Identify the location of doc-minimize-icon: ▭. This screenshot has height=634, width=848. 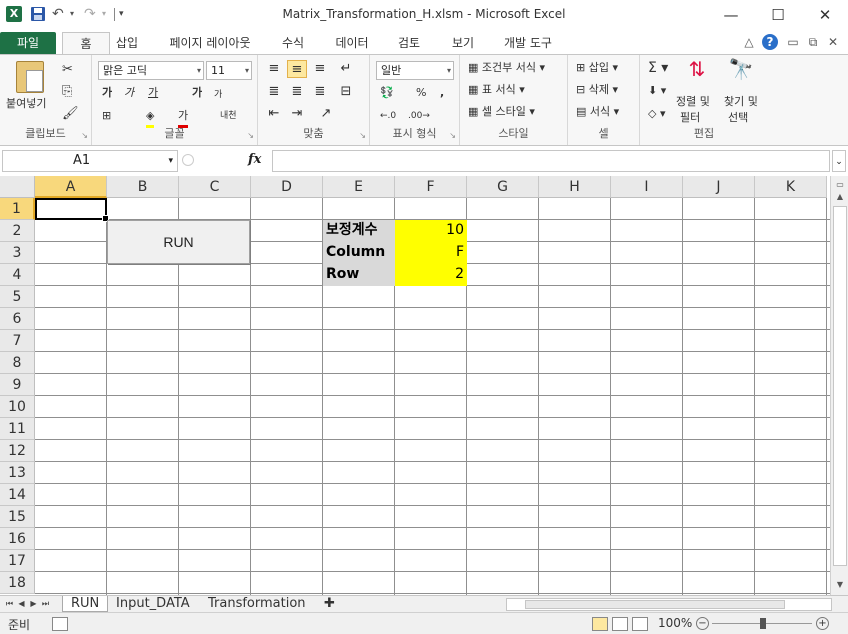
(793, 42).